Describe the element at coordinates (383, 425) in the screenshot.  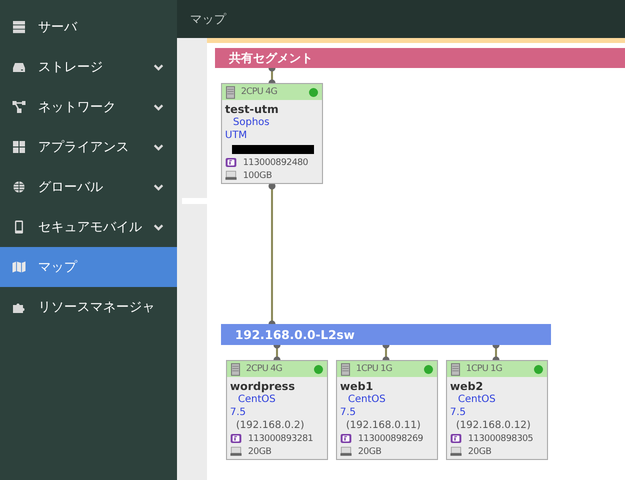
I see `ip-address: (192.168.0.11)` at that location.